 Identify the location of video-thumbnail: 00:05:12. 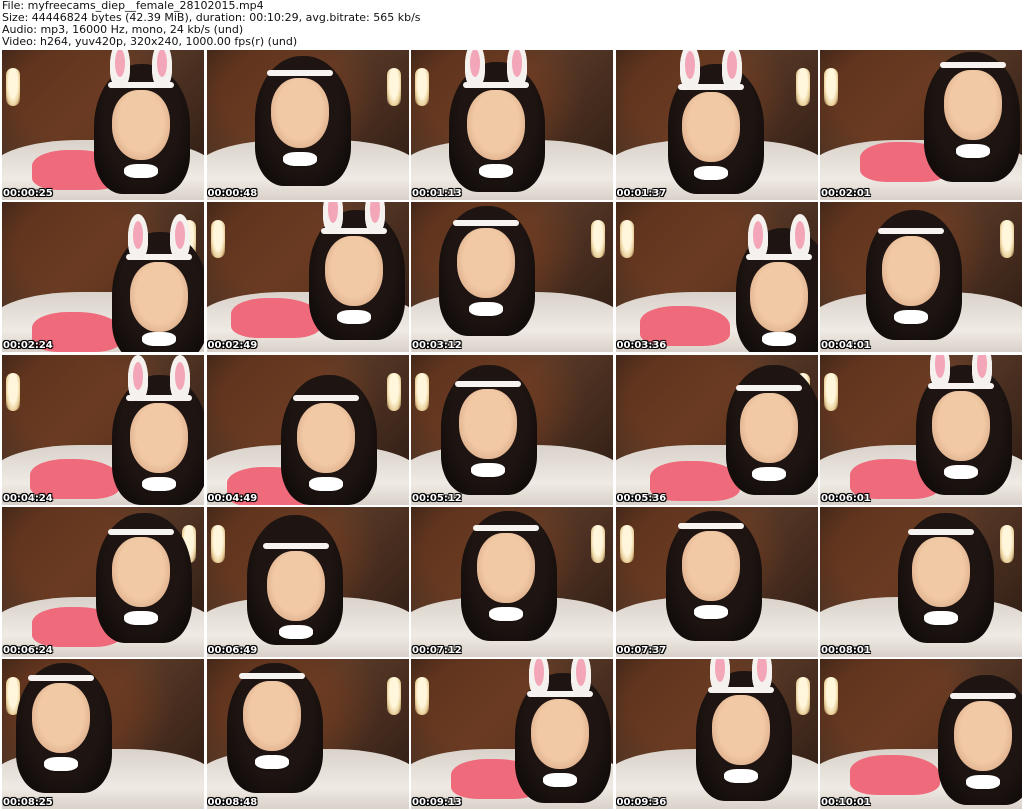
(512, 429).